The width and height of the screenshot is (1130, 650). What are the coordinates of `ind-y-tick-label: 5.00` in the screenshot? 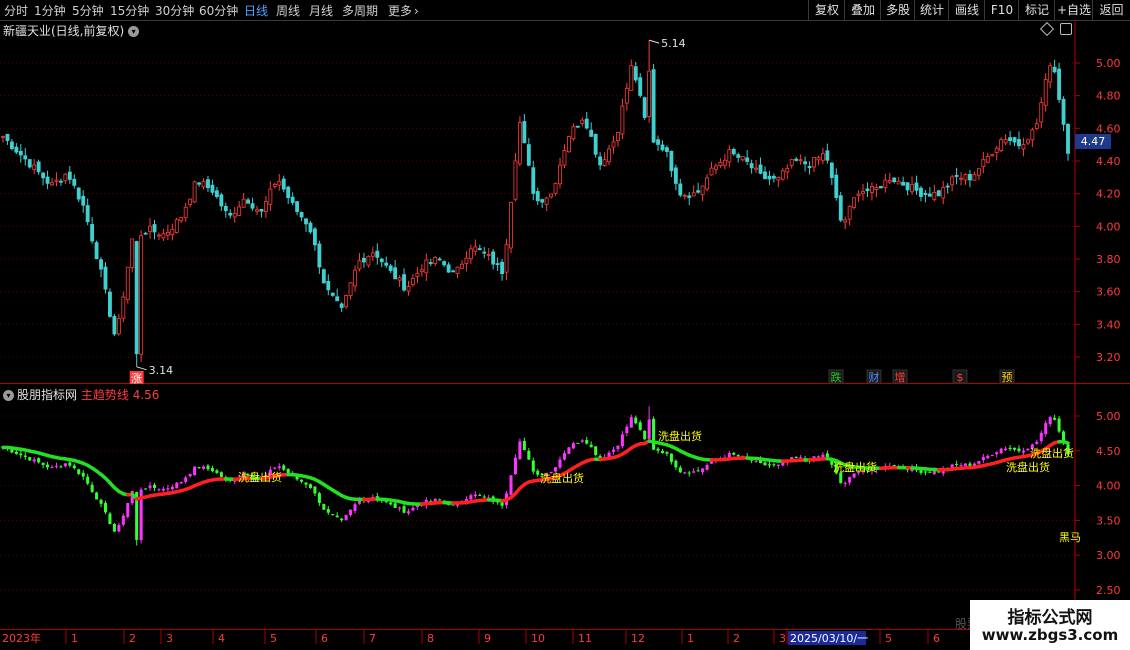 It's located at (1108, 416).